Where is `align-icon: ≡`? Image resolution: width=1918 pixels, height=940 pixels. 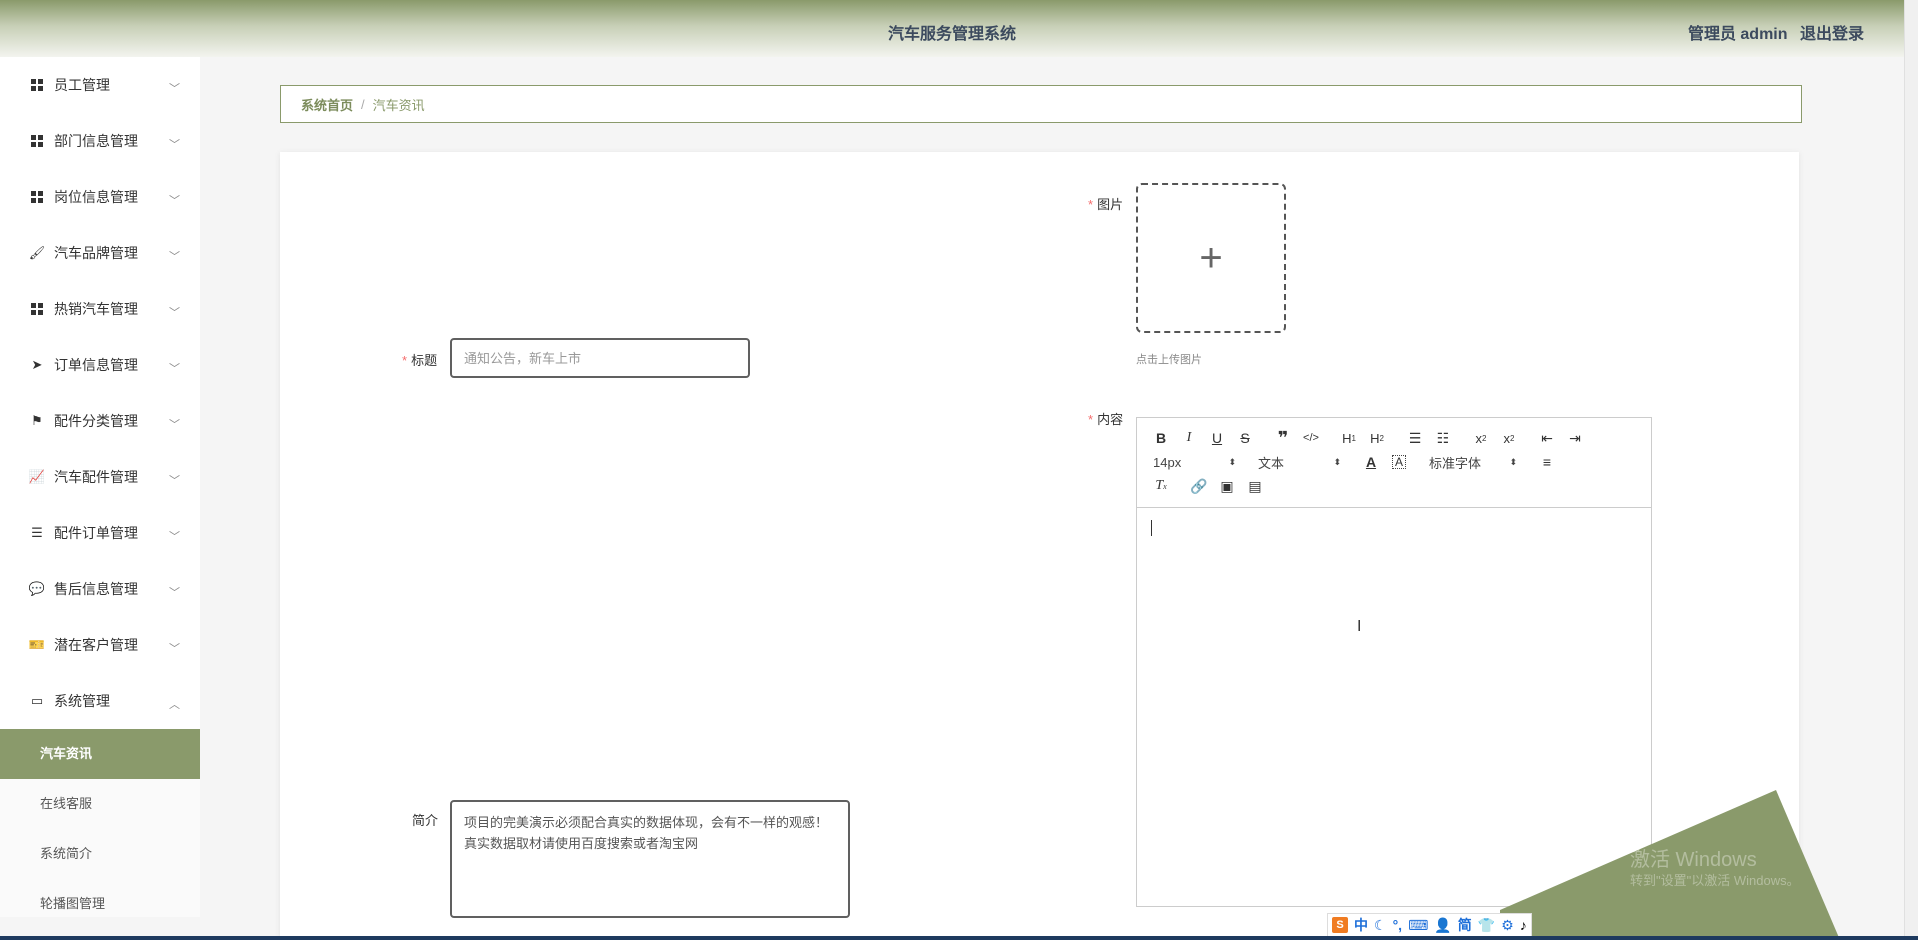 align-icon: ≡ is located at coordinates (1547, 462).